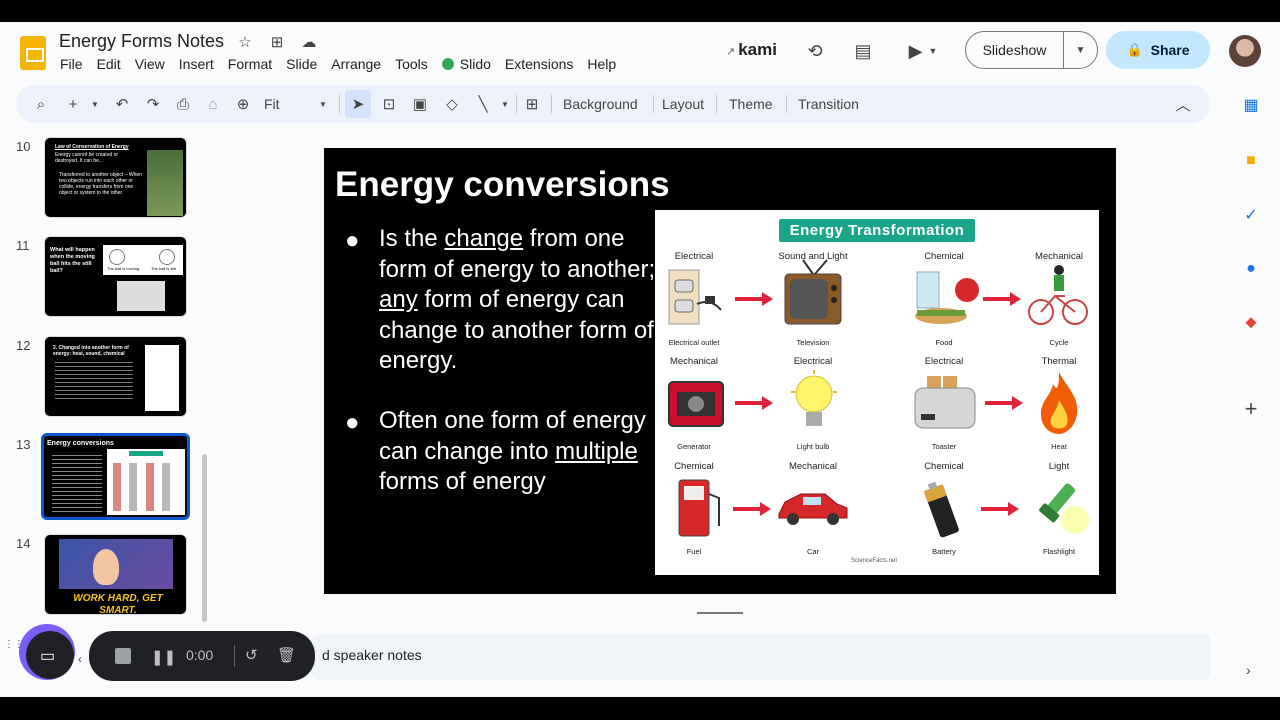 This screenshot has width=1280, height=720. I want to click on speaker-notes-placeholder: d speaker notes, so click(372, 655).